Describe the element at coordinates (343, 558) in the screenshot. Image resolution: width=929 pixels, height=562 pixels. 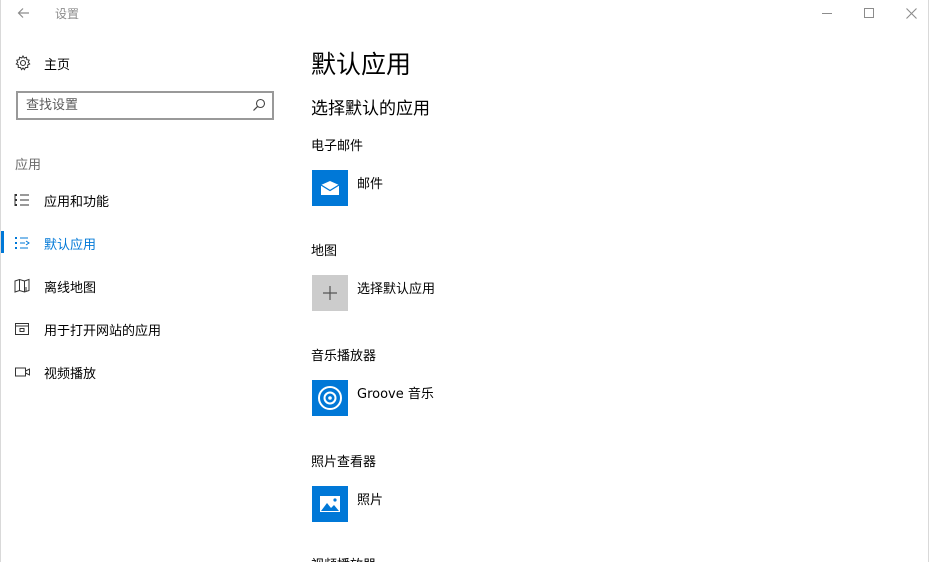
I see `category-label-video: 视频播放器` at that location.